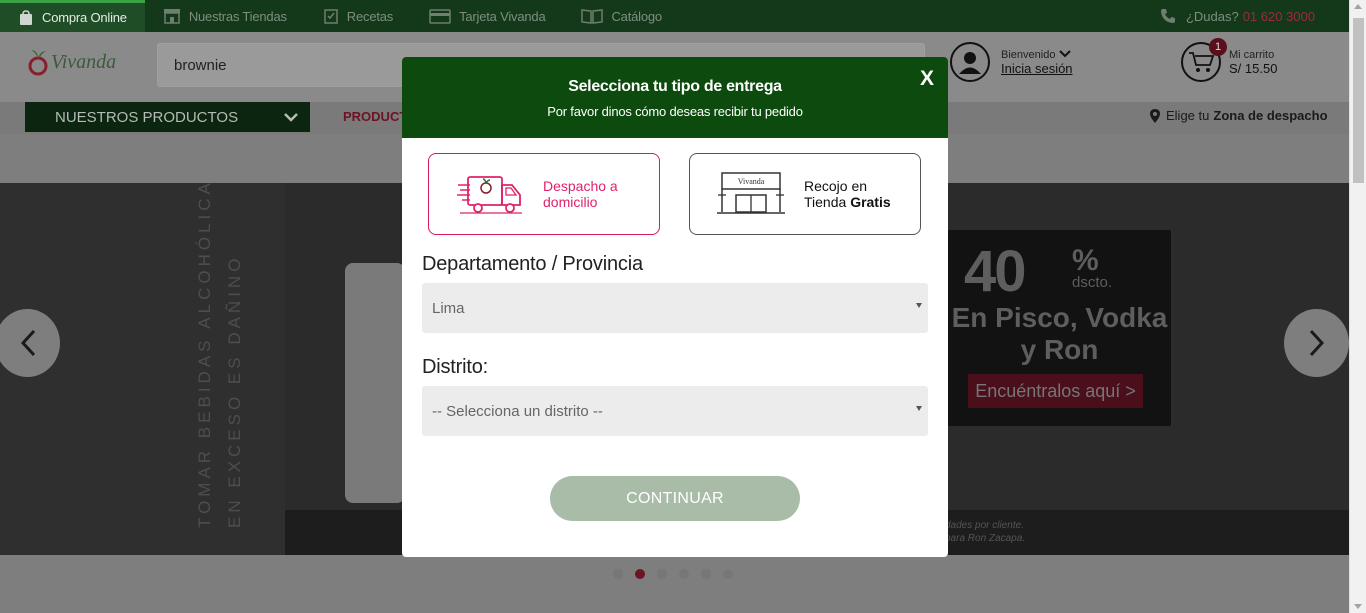 This screenshot has height=613, width=1366. I want to click on delivery-zone-link: Elige tu Zona de despacho, so click(1239, 115).